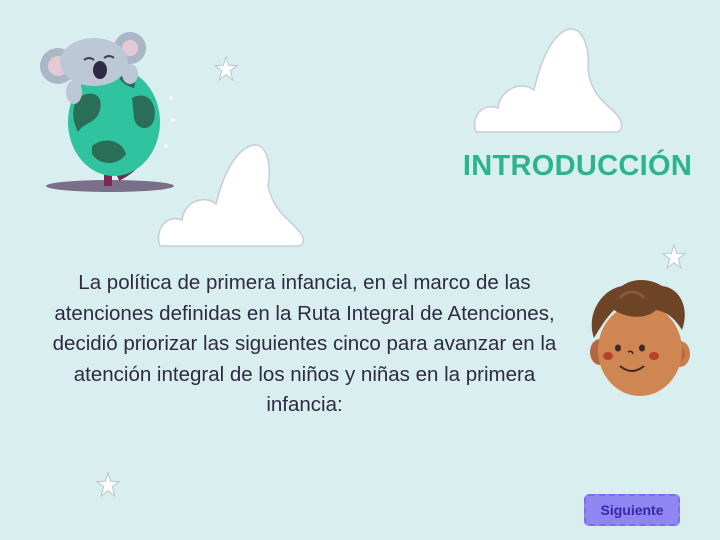  I want to click on page-title: INTRODUCCIÓN, so click(577, 166).